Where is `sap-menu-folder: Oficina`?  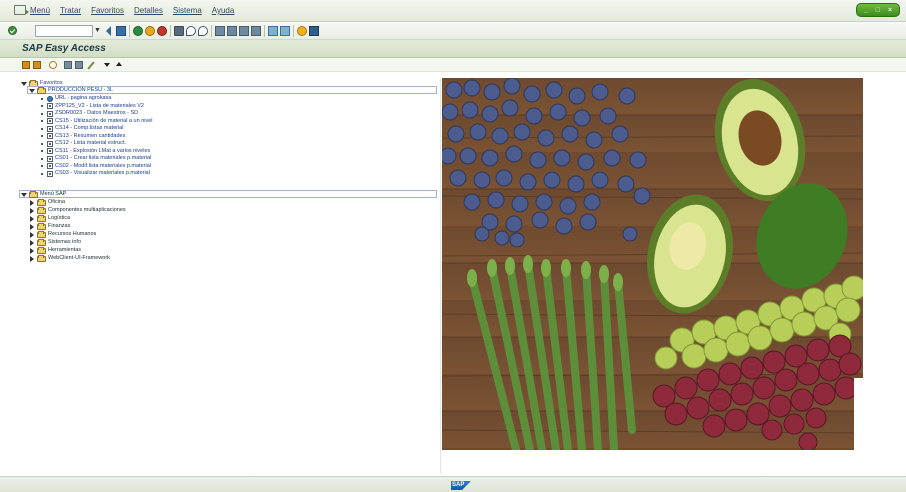 sap-menu-folder: Oficina is located at coordinates (47, 202).